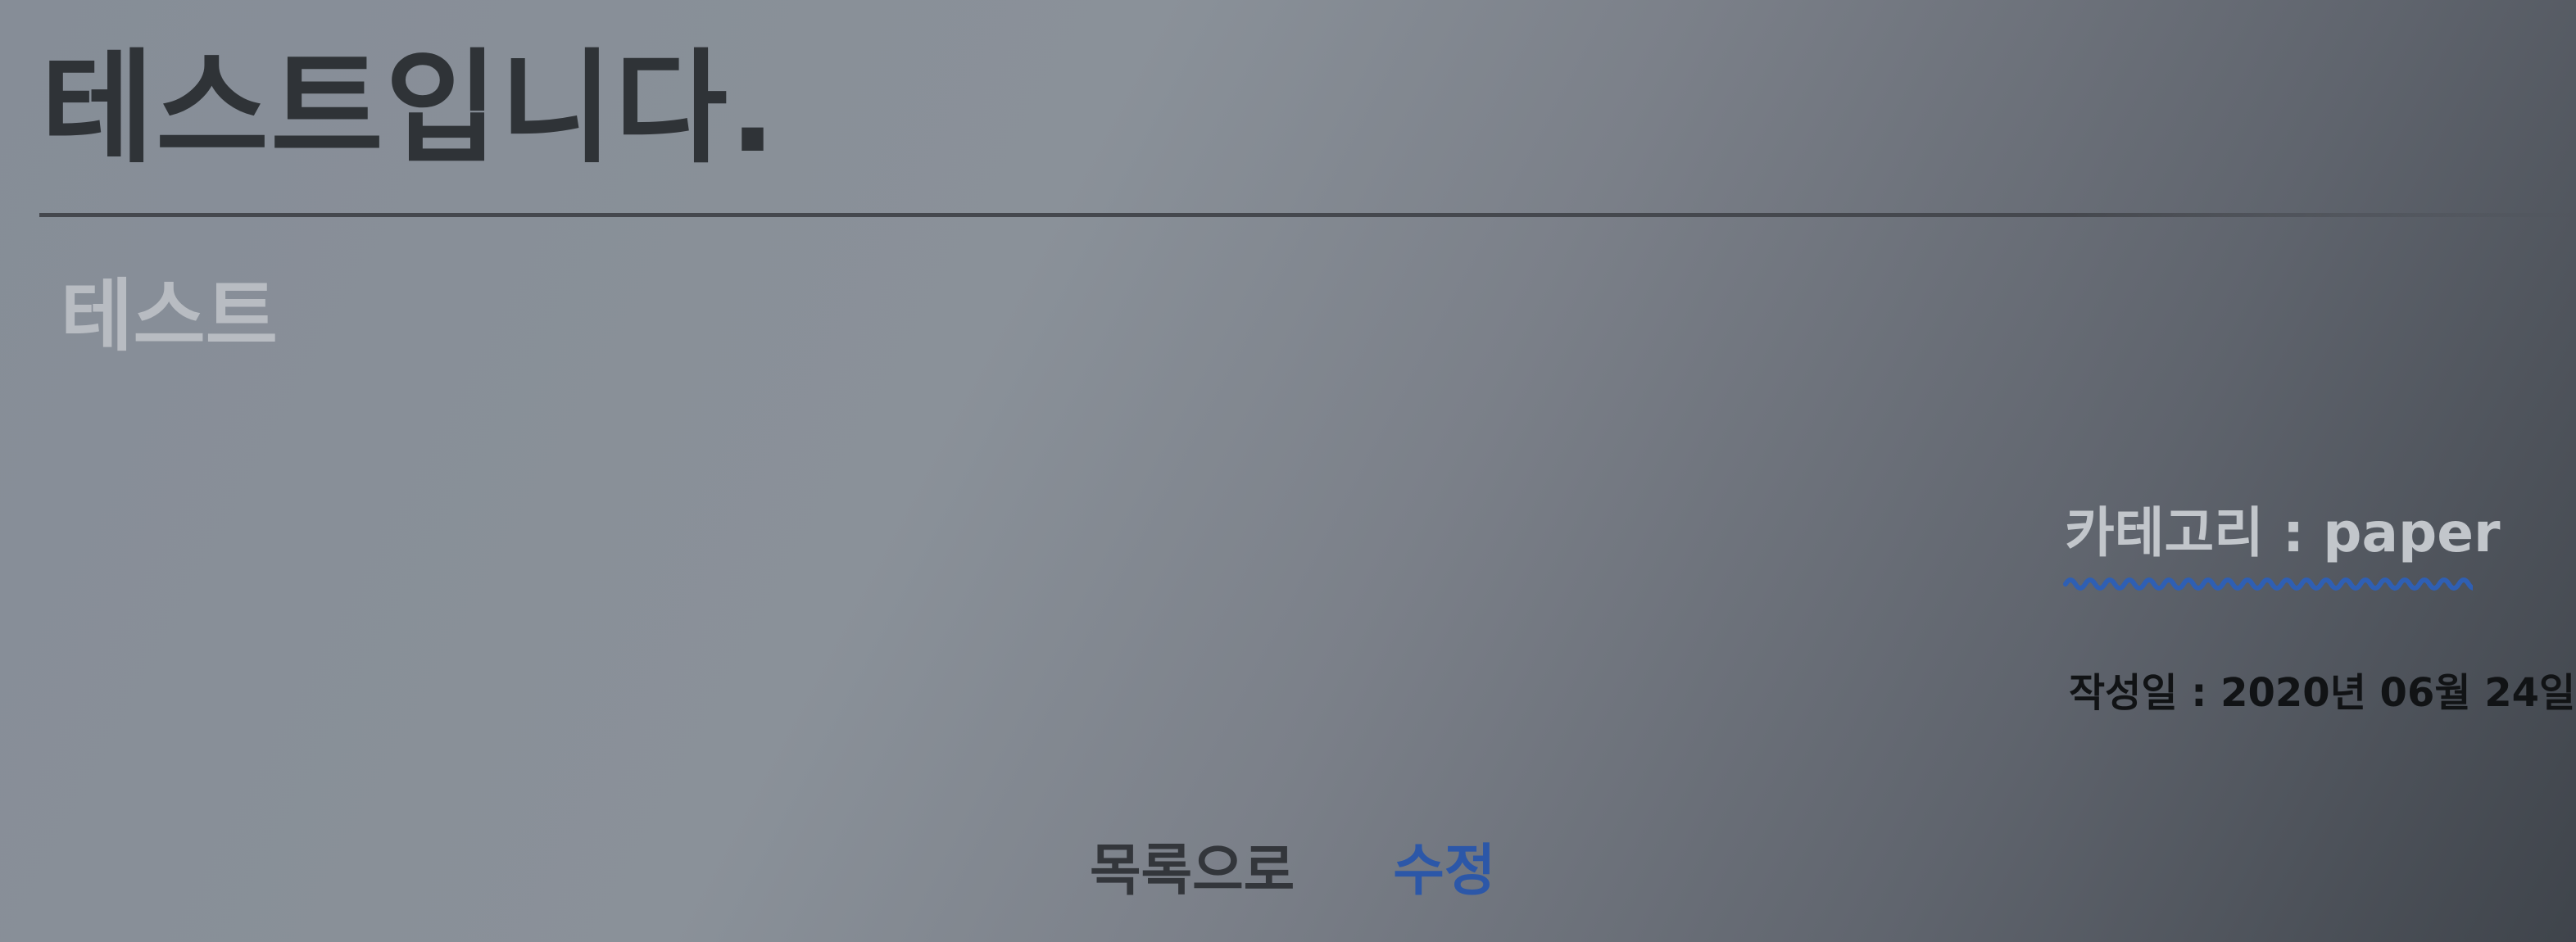 The width and height of the screenshot is (2576, 942). I want to click on post-actions: 목록으로 수정, so click(1292, 871).